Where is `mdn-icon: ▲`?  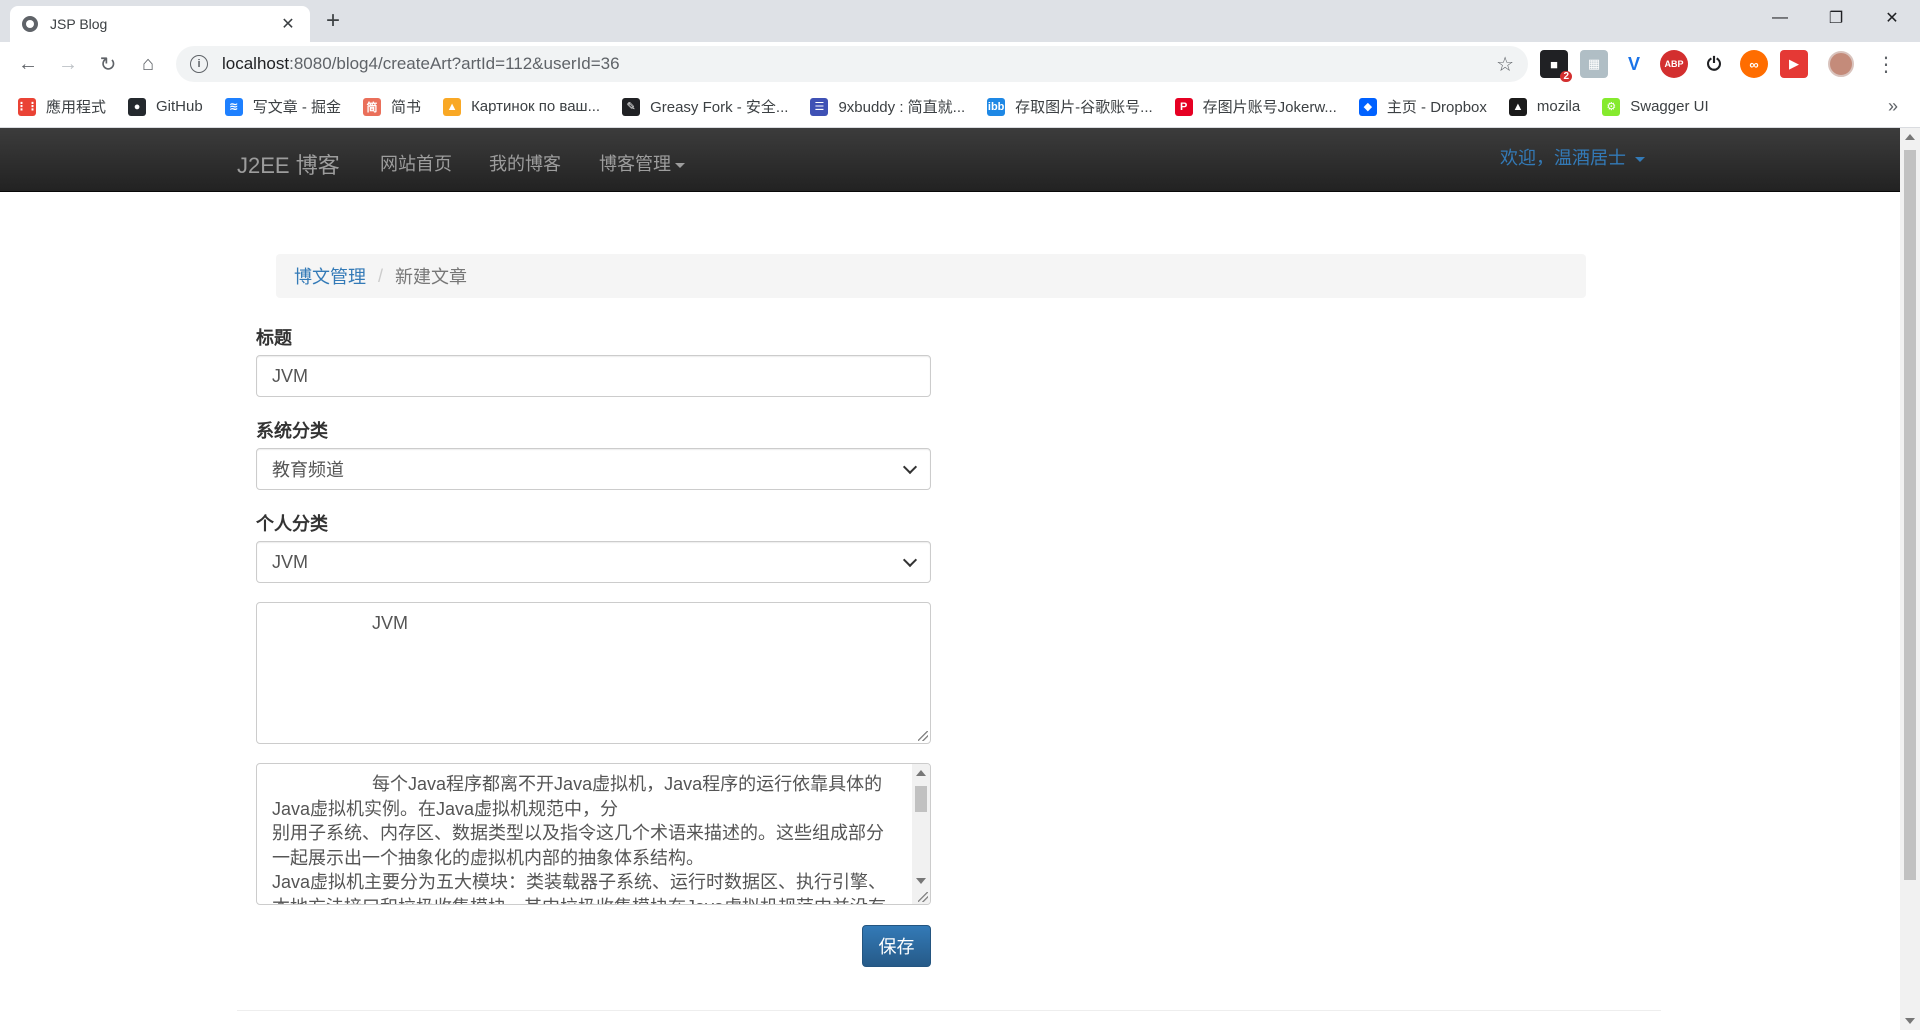
mdn-icon: ▲ is located at coordinates (1517, 106).